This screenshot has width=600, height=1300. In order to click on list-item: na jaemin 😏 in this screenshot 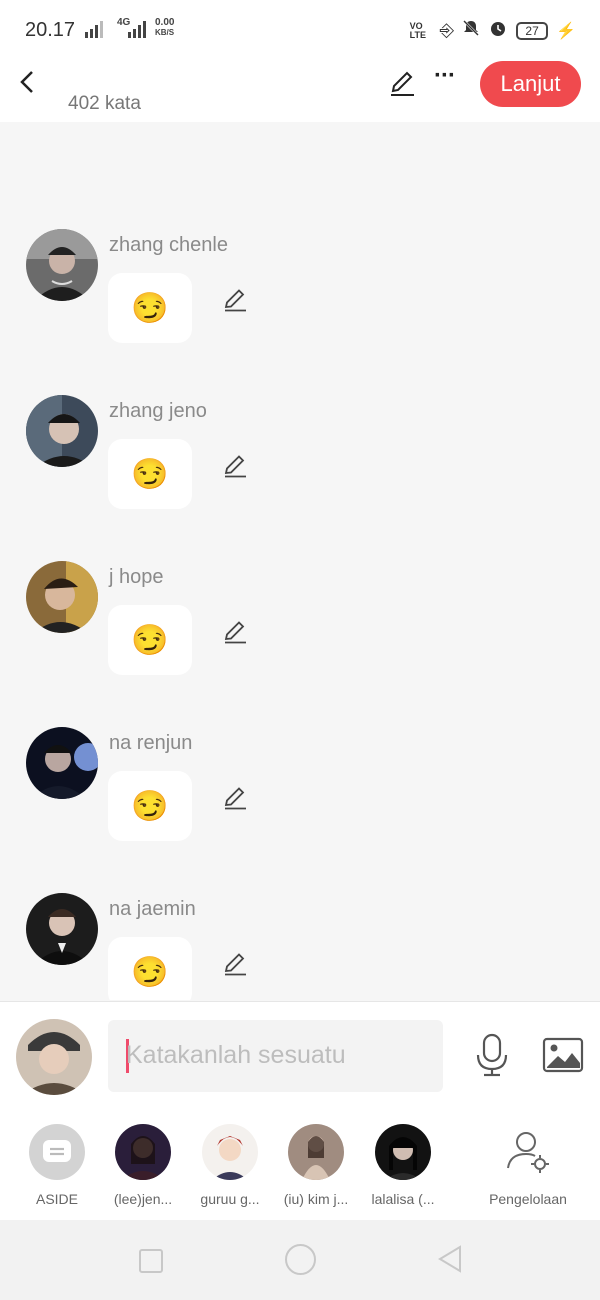, I will do `click(300, 946)`.